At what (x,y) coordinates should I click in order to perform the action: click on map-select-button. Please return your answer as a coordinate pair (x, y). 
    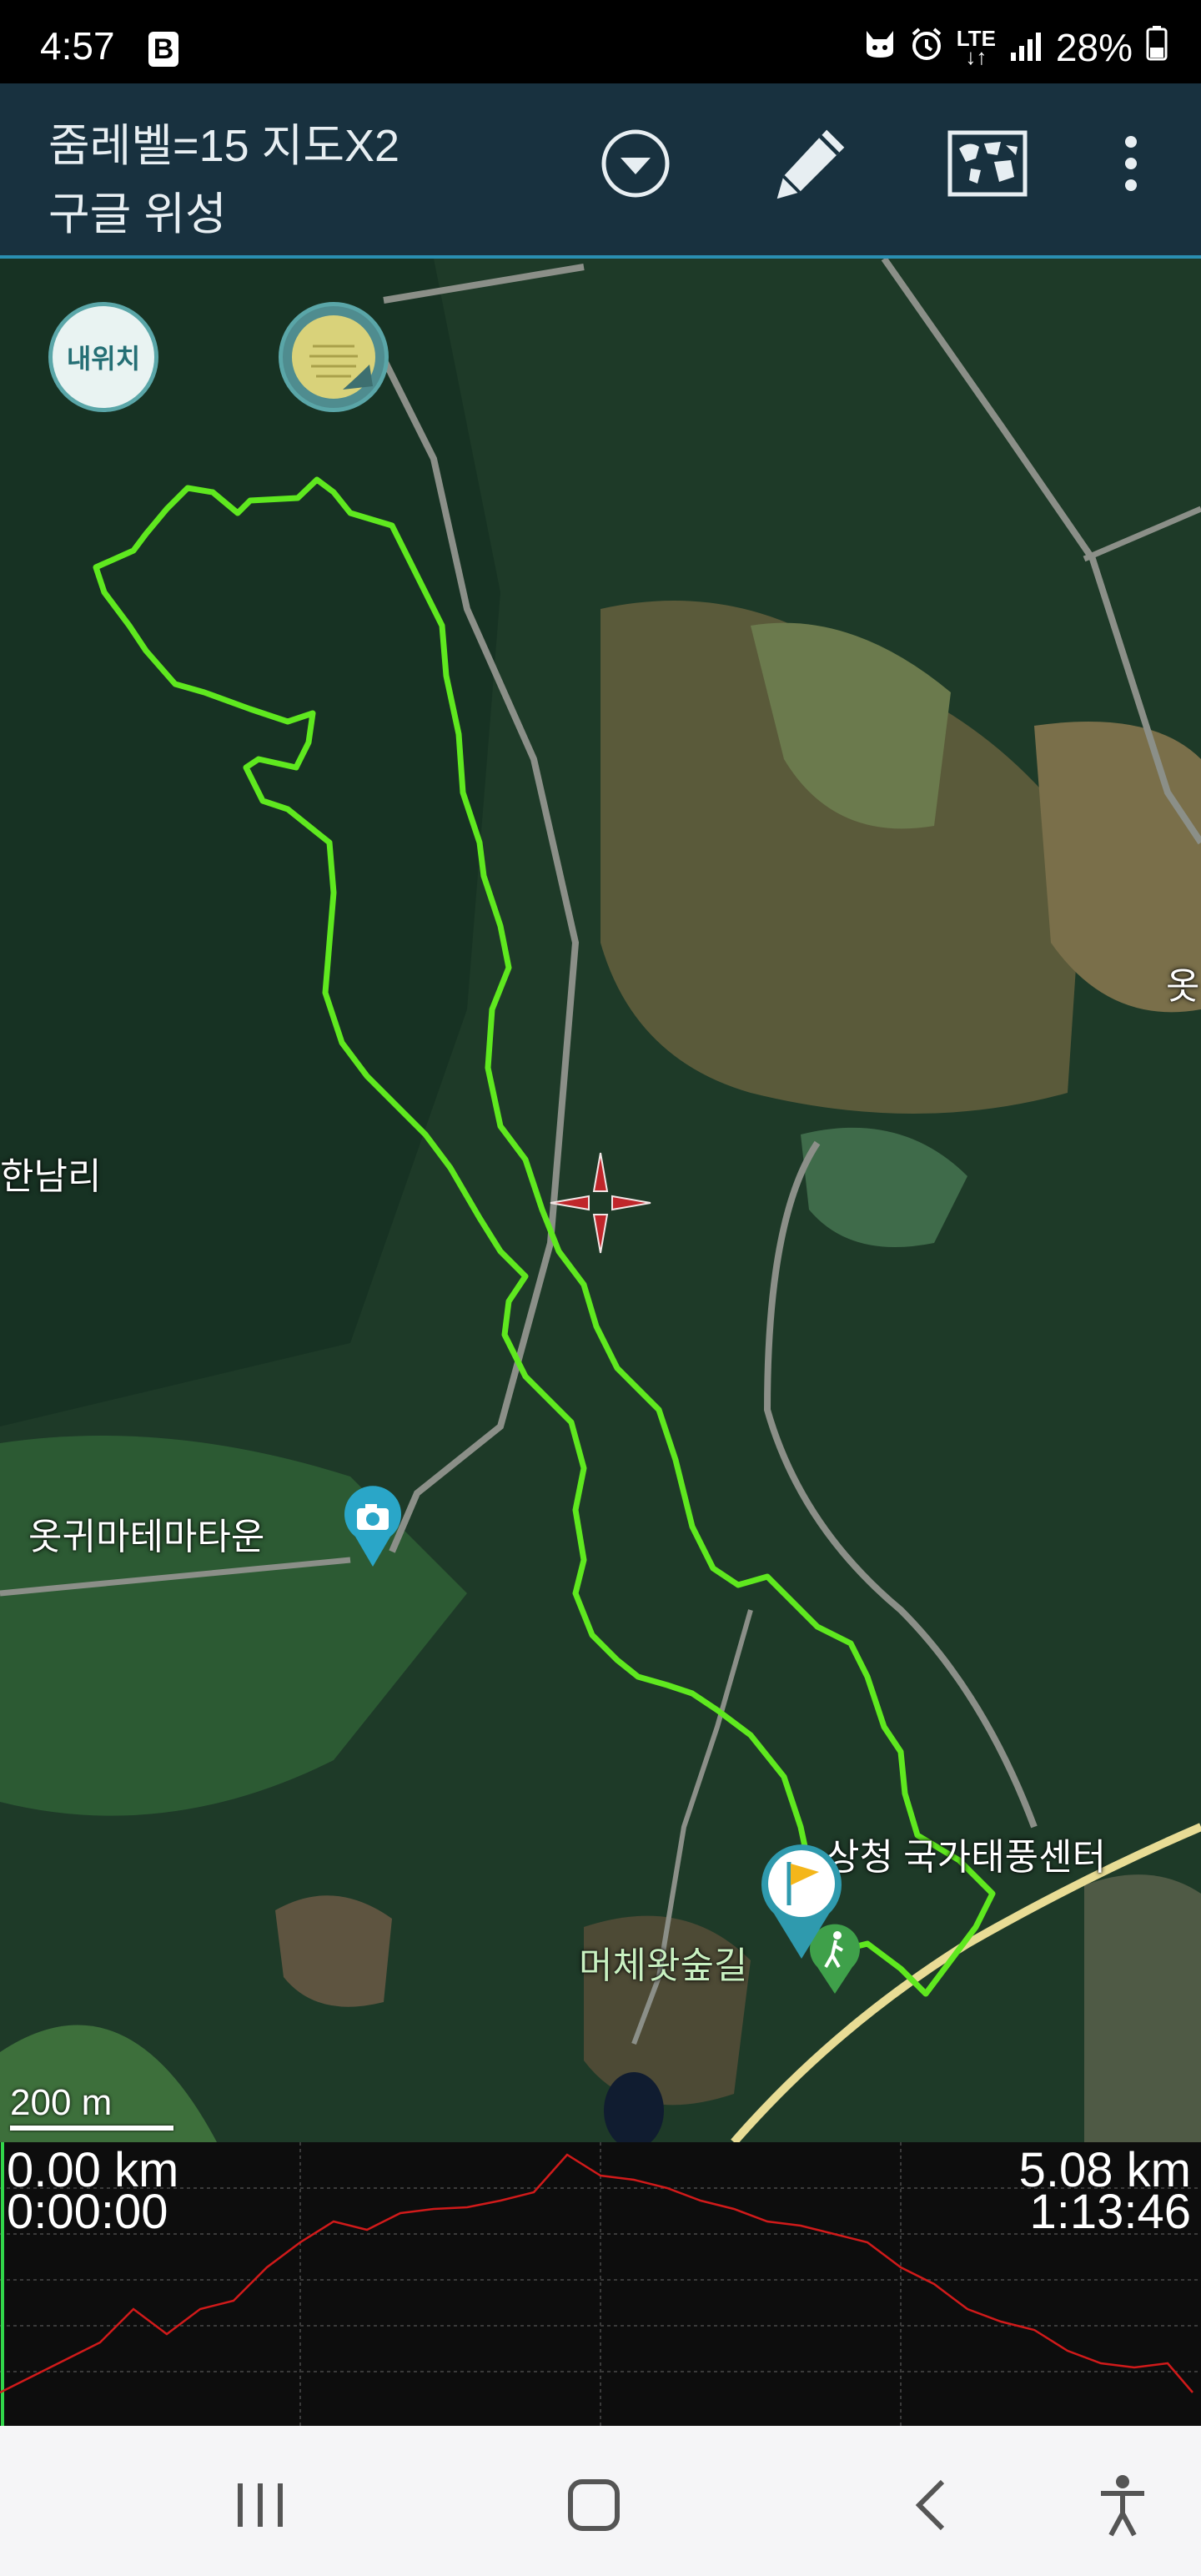
    Looking at the image, I should click on (988, 163).